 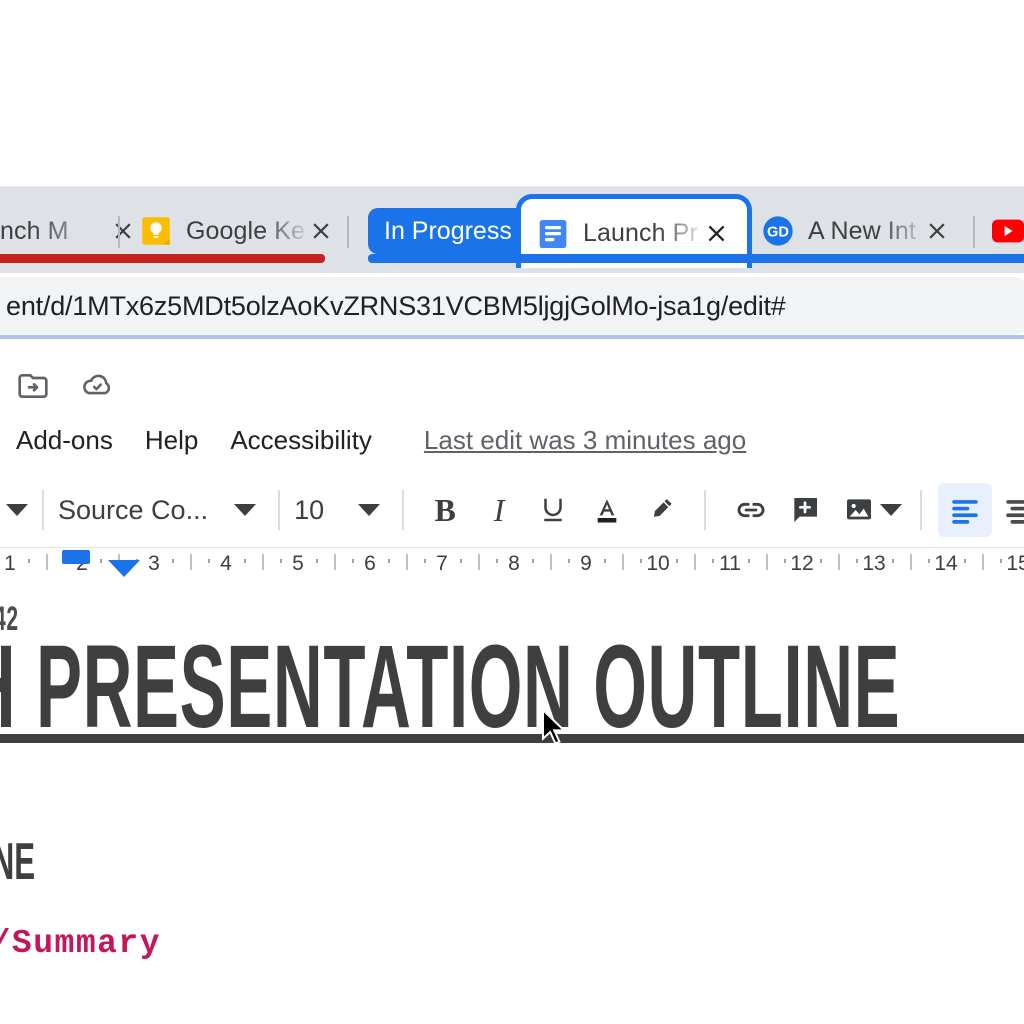 I want to click on document-subheading: LINE, so click(x=18, y=862).